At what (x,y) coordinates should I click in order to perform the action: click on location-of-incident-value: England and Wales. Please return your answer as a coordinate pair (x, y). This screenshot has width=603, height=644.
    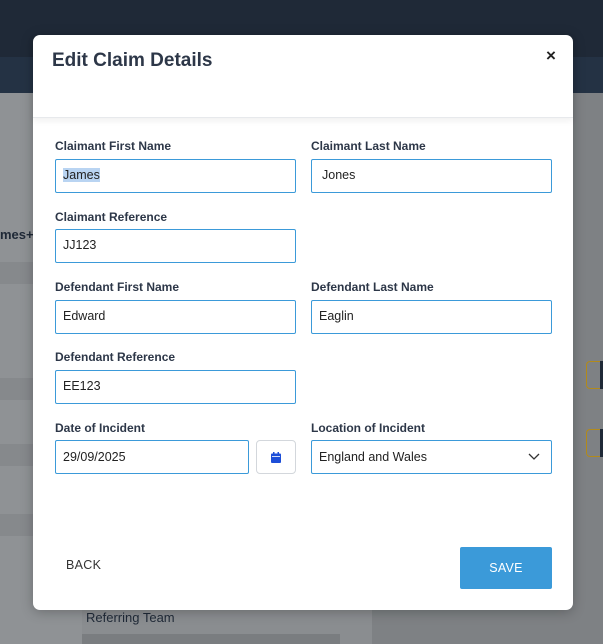
    Looking at the image, I should click on (373, 457).